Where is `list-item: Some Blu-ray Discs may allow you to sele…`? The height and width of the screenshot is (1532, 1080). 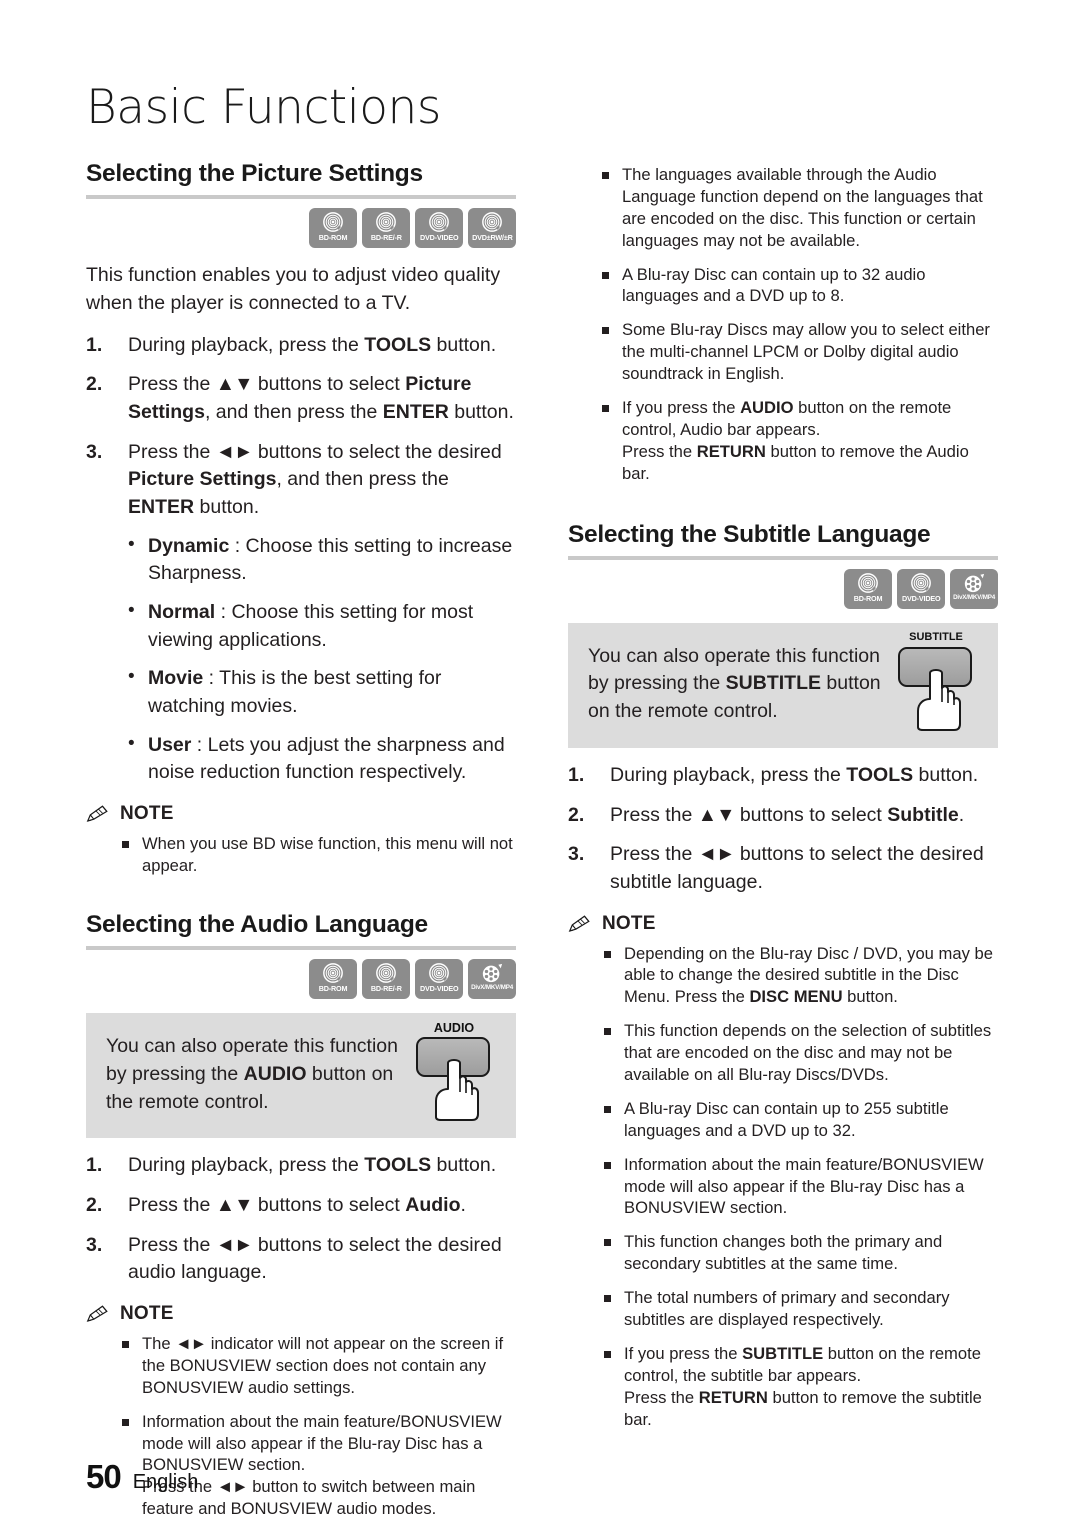
list-item: Some Blu-ray Discs may allow you to sele… is located at coordinates (799, 352).